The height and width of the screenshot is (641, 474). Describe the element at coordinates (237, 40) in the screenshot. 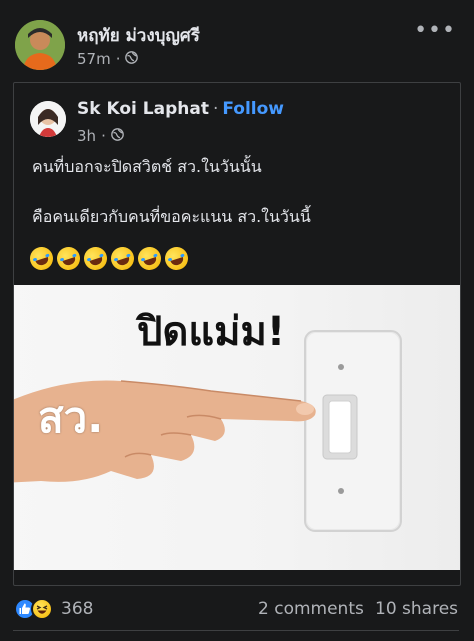

I see `post-header: หฤทัย ม่วงบุญศรี 57m · •••` at that location.